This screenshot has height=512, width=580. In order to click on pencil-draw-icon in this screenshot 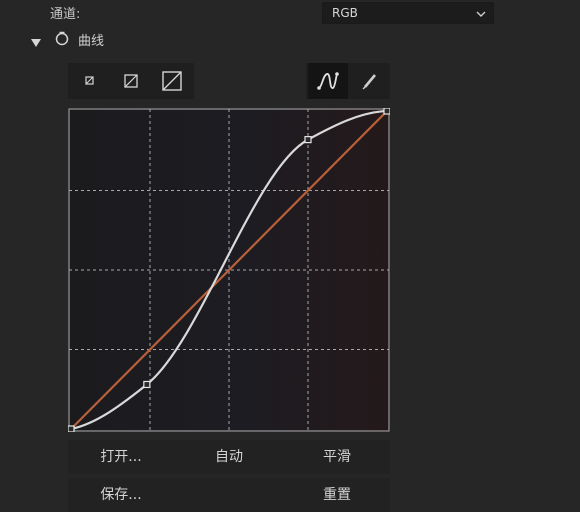, I will do `click(370, 81)`.